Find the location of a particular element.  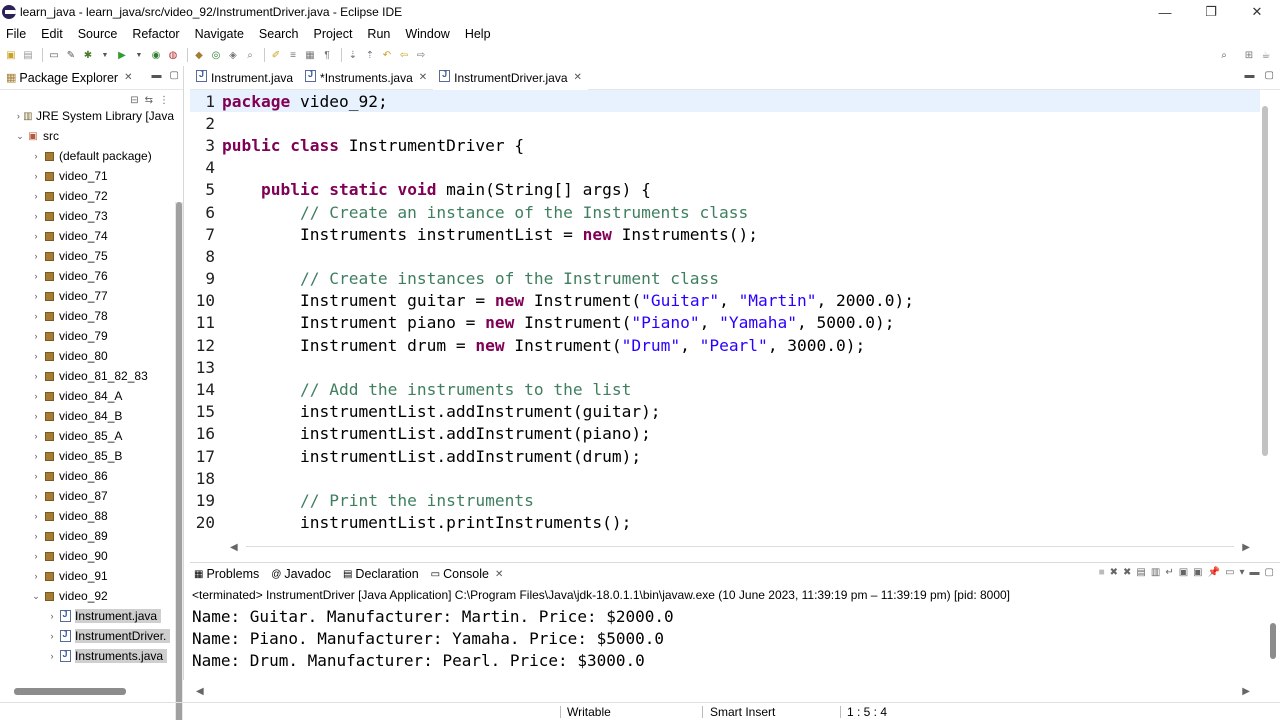

tab-console: ▭ Console ✕ is located at coordinates (467, 574).